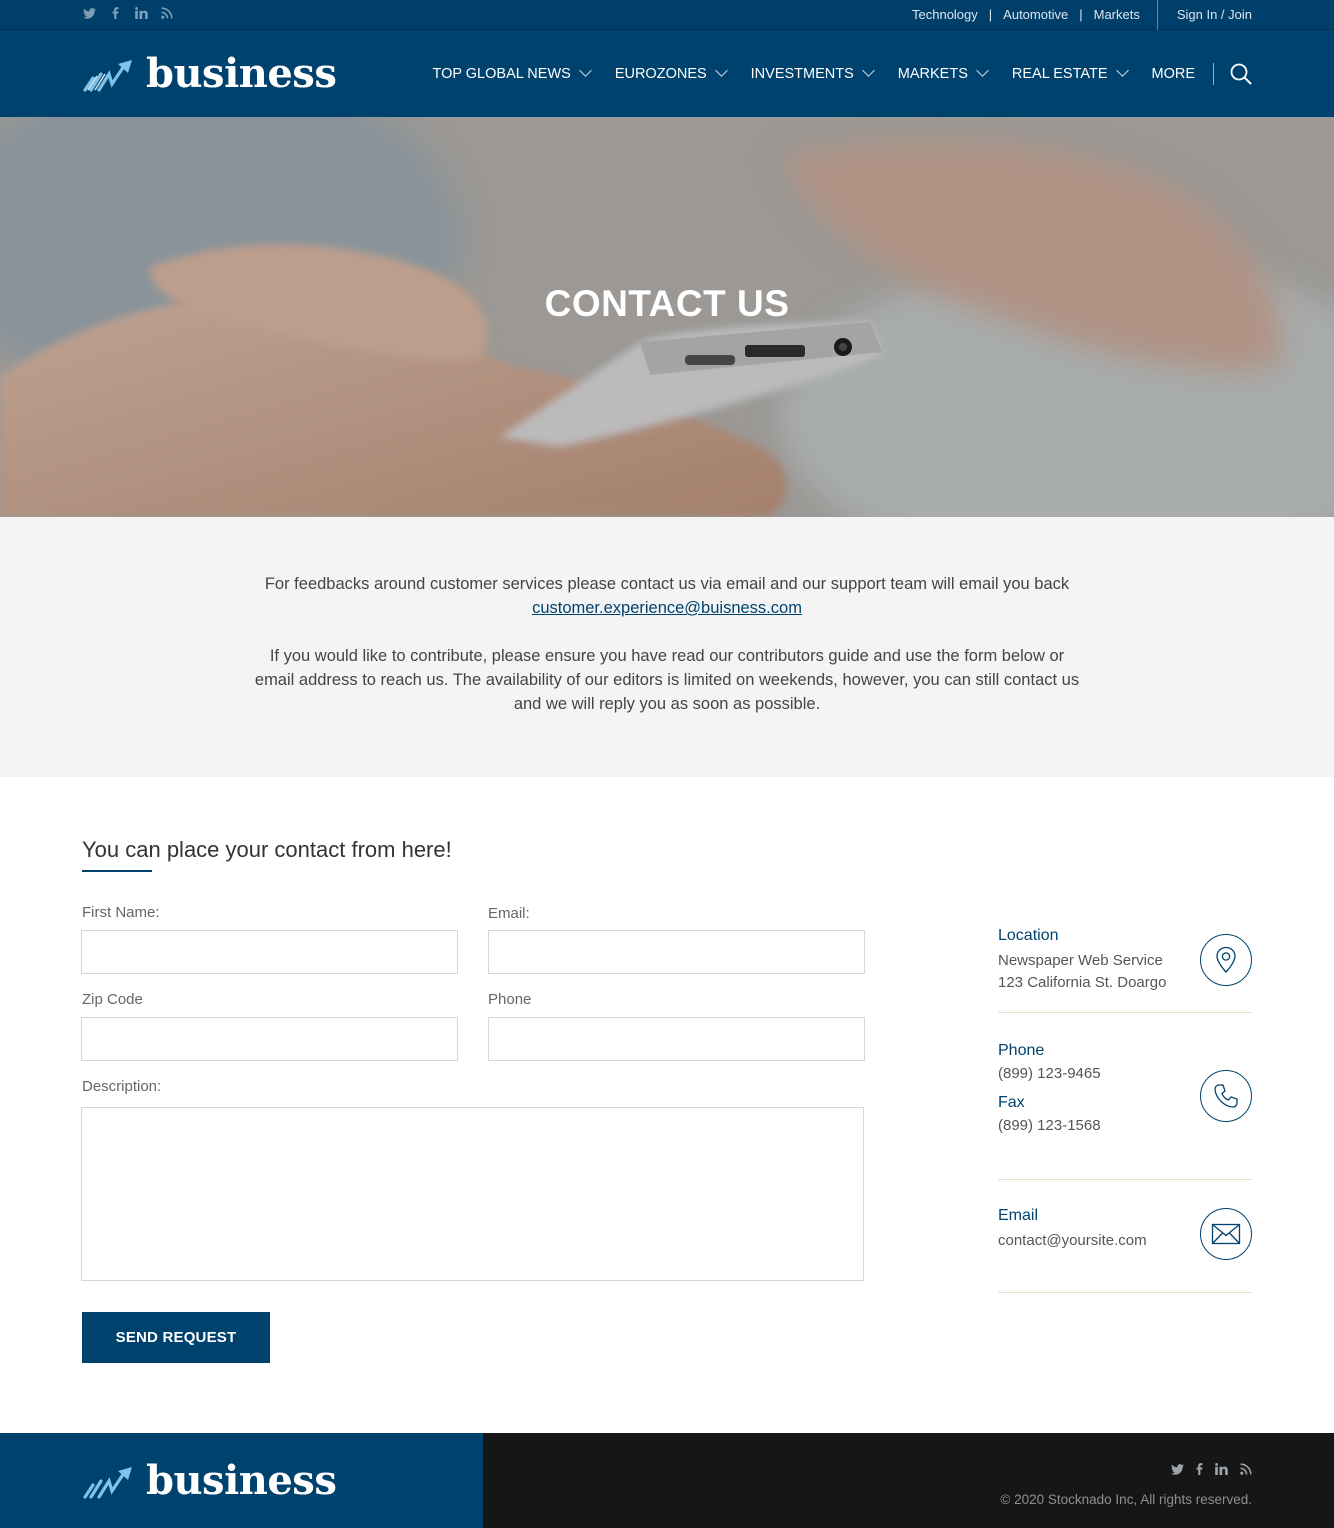 Image resolution: width=1334 pixels, height=1528 pixels. Describe the element at coordinates (1226, 1096) in the screenshot. I see `phone-icon` at that location.